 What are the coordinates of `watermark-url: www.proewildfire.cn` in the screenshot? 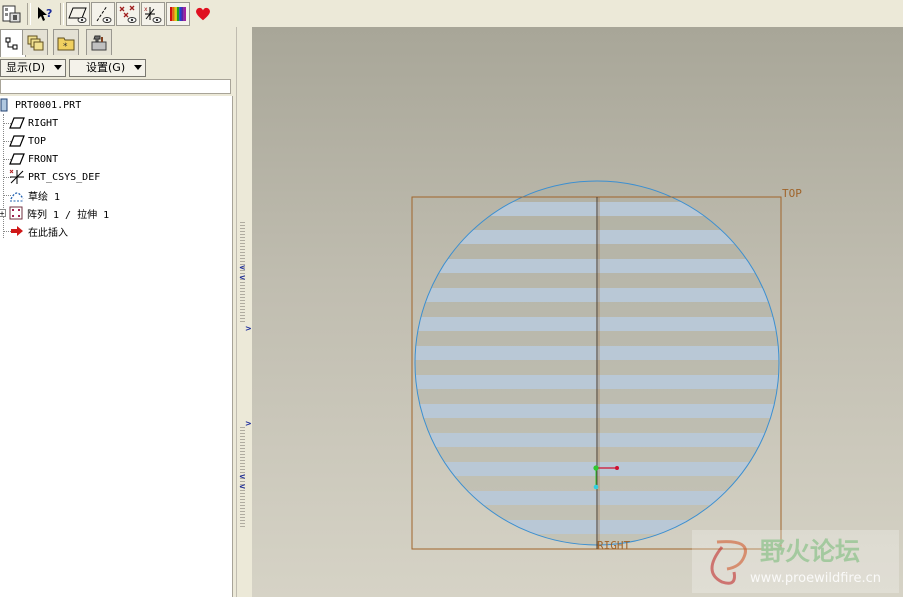 It's located at (815, 578).